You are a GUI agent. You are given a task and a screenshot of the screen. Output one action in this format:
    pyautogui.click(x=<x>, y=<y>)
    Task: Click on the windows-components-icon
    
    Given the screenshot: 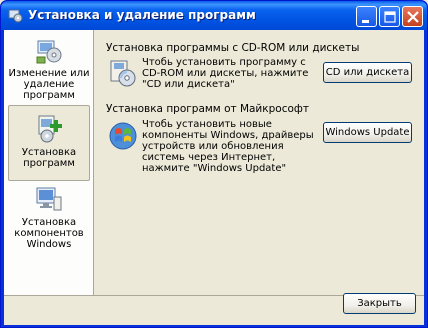 What is the action you would take?
    pyautogui.click(x=49, y=199)
    